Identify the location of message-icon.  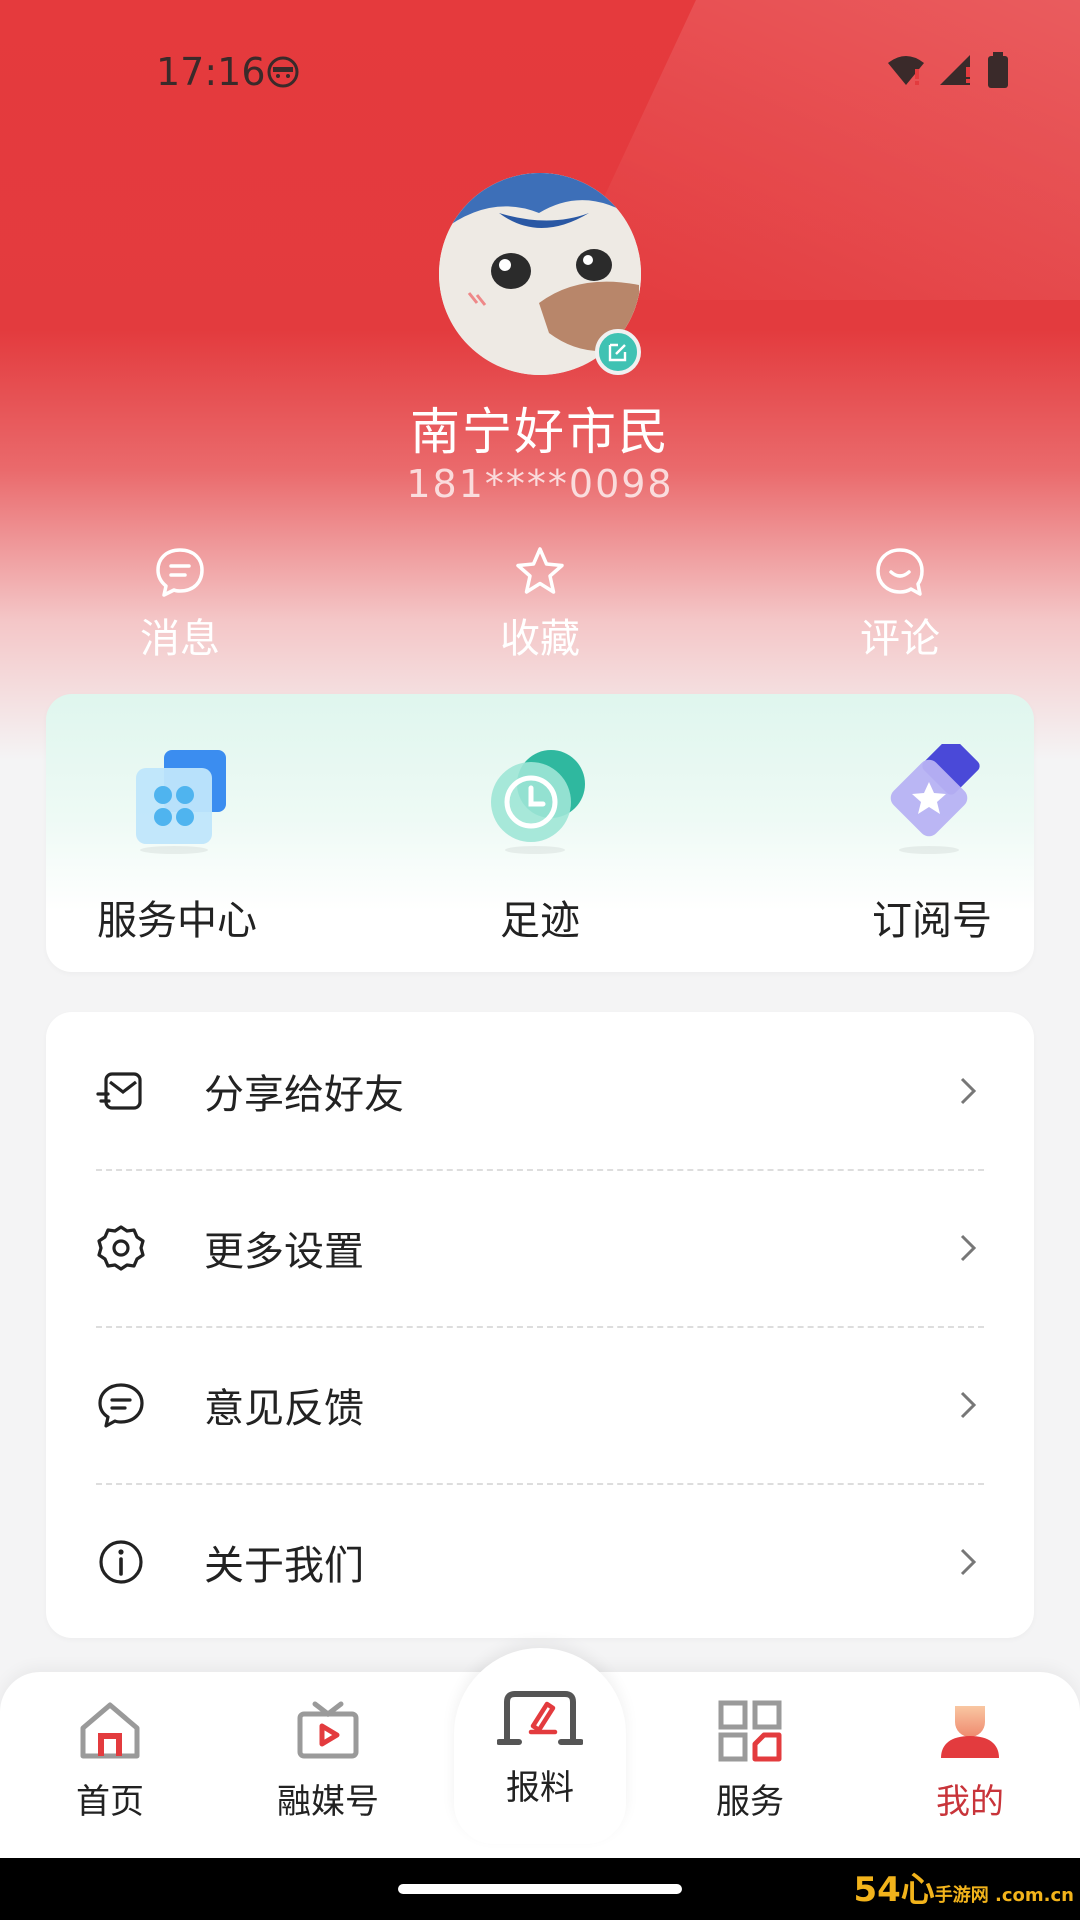
(180, 572).